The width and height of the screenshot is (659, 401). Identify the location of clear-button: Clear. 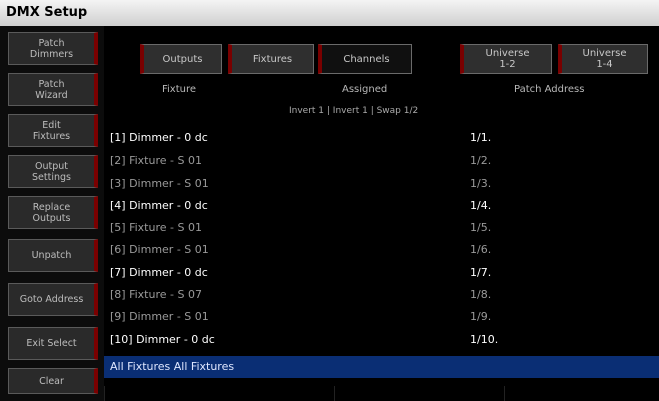
(53, 381).